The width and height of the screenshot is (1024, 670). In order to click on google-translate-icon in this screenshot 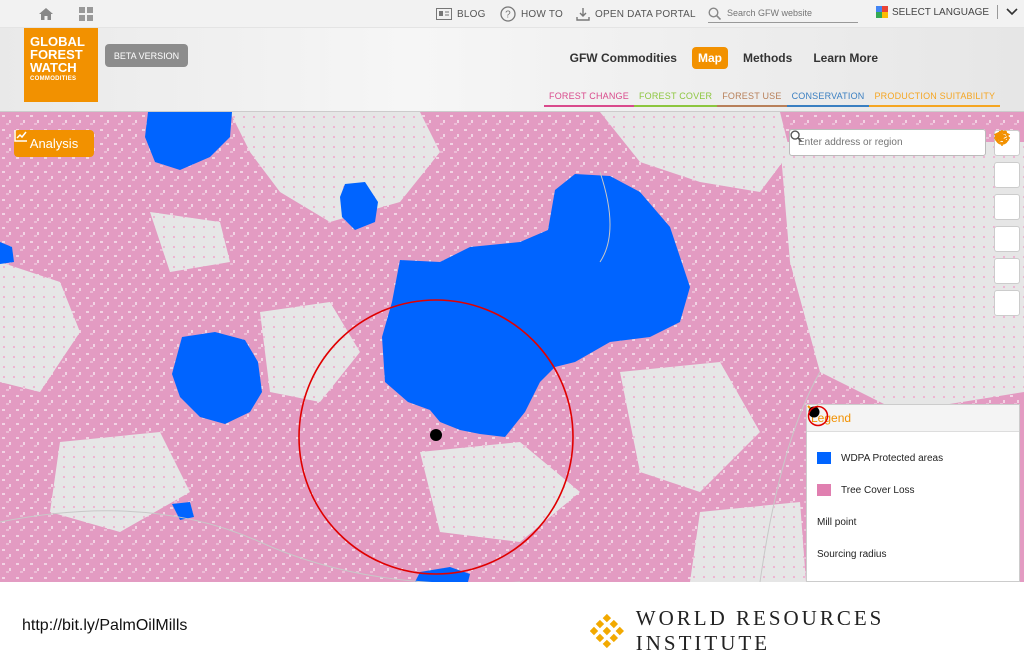, I will do `click(882, 12)`.